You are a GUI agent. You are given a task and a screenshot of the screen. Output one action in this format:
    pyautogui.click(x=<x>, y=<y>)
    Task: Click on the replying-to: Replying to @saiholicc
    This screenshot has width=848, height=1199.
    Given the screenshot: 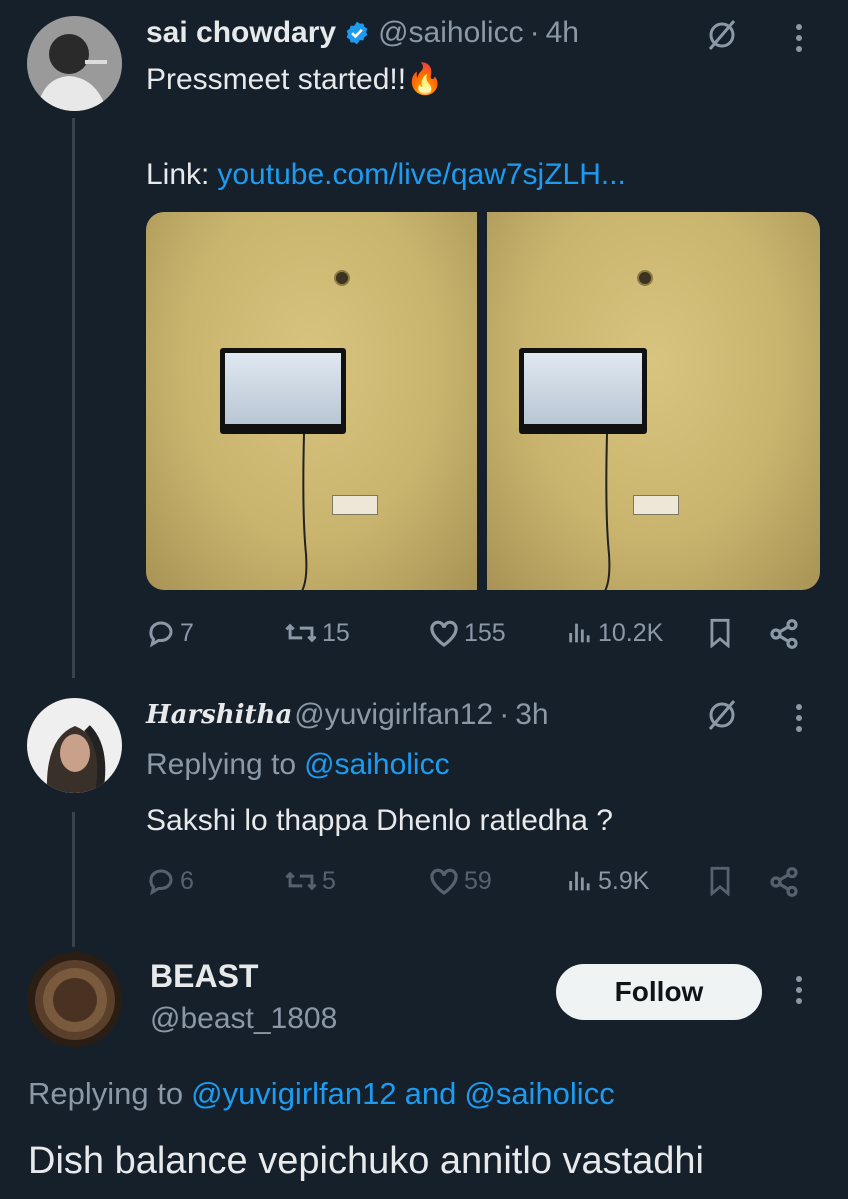 What is the action you would take?
    pyautogui.click(x=298, y=765)
    